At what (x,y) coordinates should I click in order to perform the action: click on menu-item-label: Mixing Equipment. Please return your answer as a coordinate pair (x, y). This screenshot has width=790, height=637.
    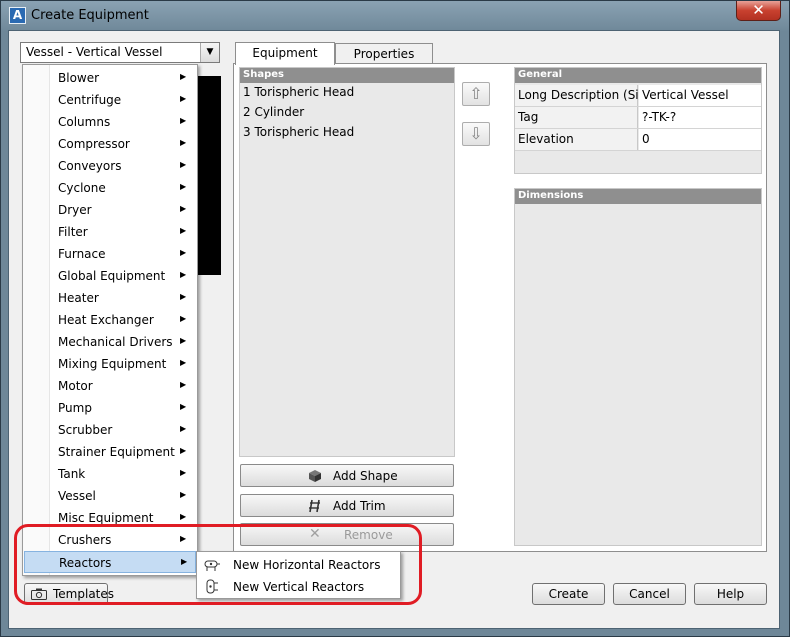
    Looking at the image, I should click on (112, 364).